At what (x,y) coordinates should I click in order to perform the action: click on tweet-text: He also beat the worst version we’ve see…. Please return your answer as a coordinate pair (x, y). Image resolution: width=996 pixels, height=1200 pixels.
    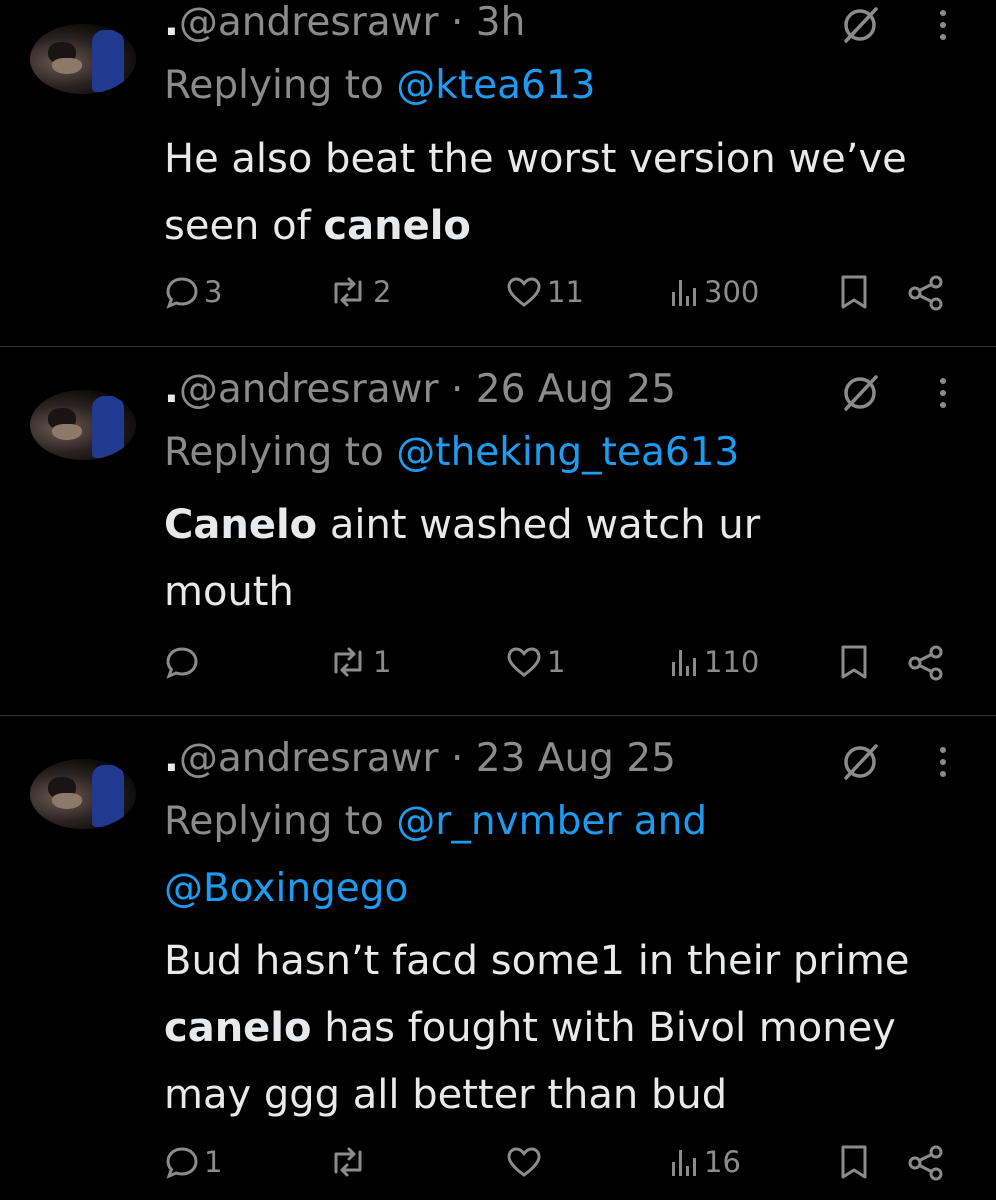
    Looking at the image, I should click on (564, 193).